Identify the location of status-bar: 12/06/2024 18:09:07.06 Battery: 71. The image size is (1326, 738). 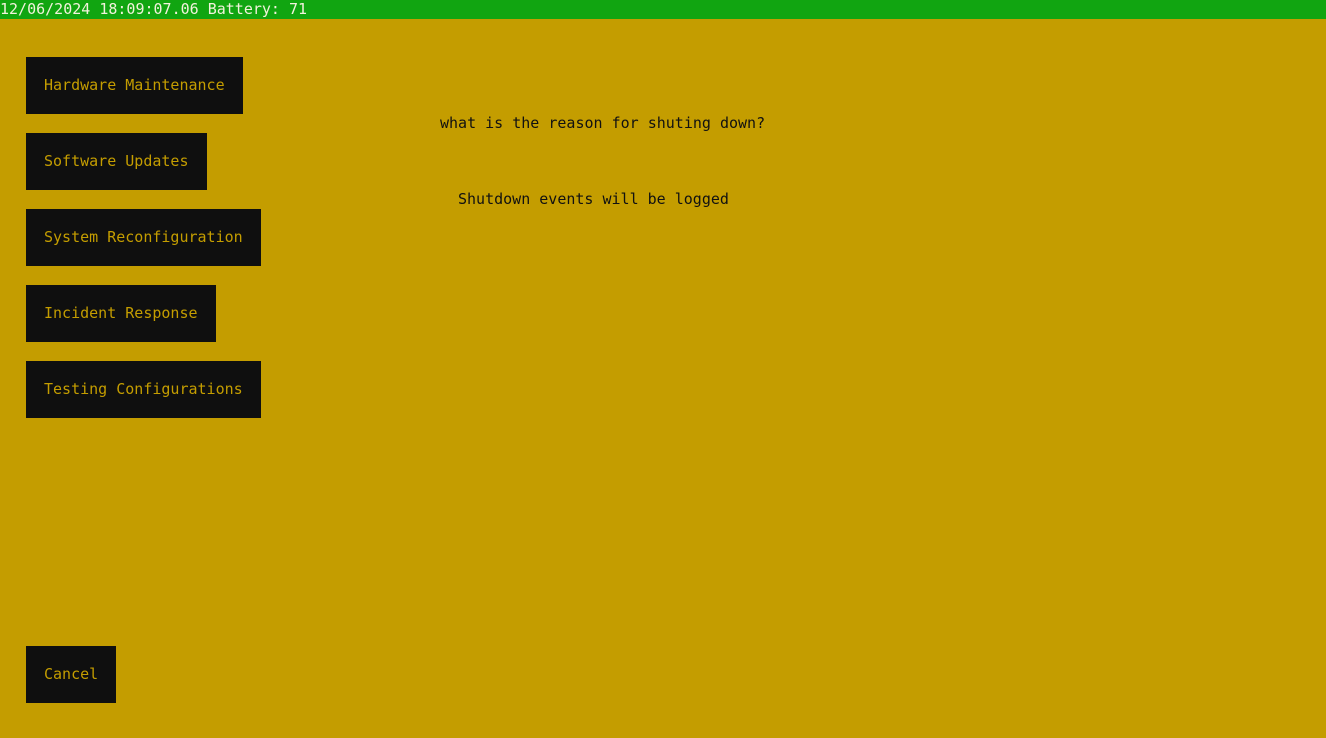
(663, 9).